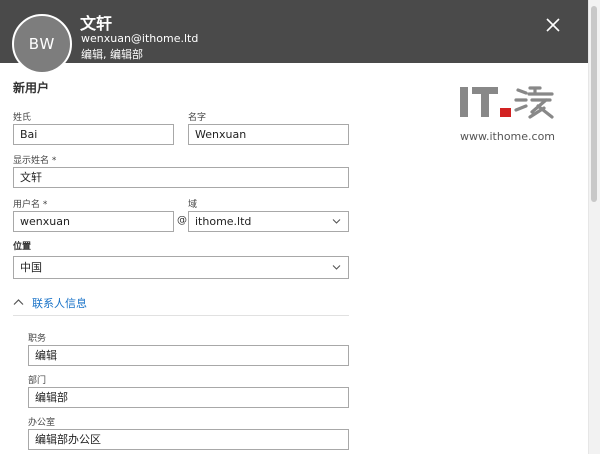 This screenshot has height=454, width=600. Describe the element at coordinates (268, 134) in the screenshot. I see `first-name-input: Wenxuan` at that location.